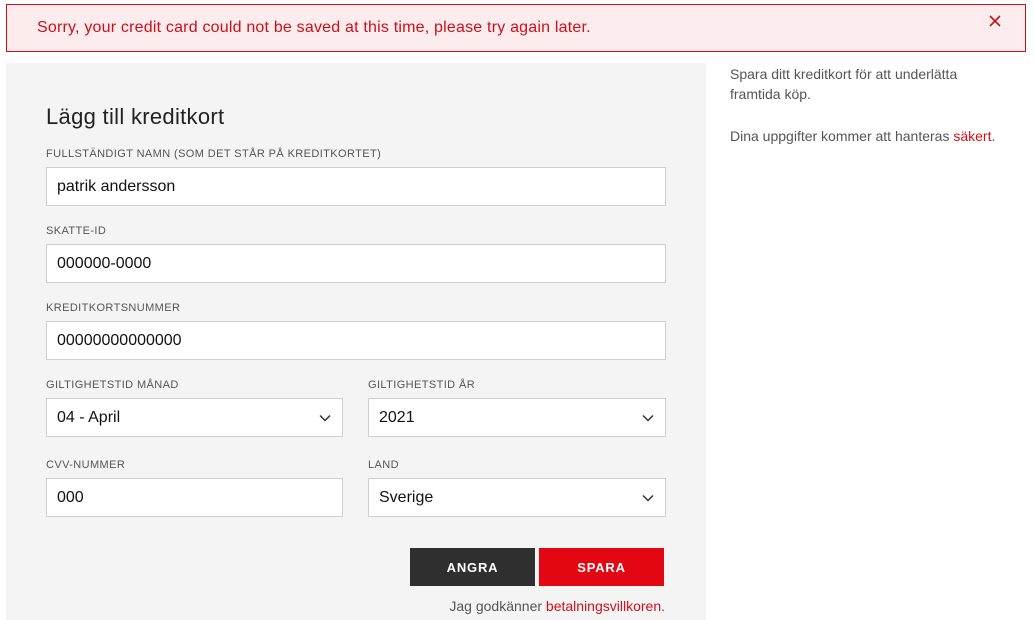 This screenshot has width=1034, height=620. What do you see at coordinates (842, 136) in the screenshot?
I see `info-security-prefix: Dina uppgifter kommer att hanteras` at bounding box center [842, 136].